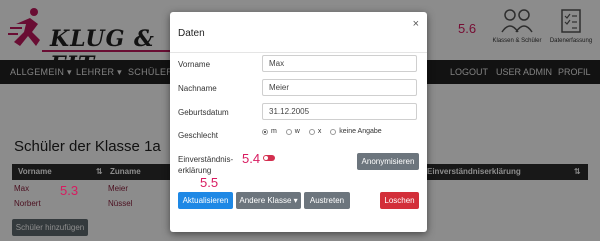 This screenshot has height=241, width=600. What do you see at coordinates (266, 158) in the screenshot?
I see `toggle-knob` at bounding box center [266, 158].